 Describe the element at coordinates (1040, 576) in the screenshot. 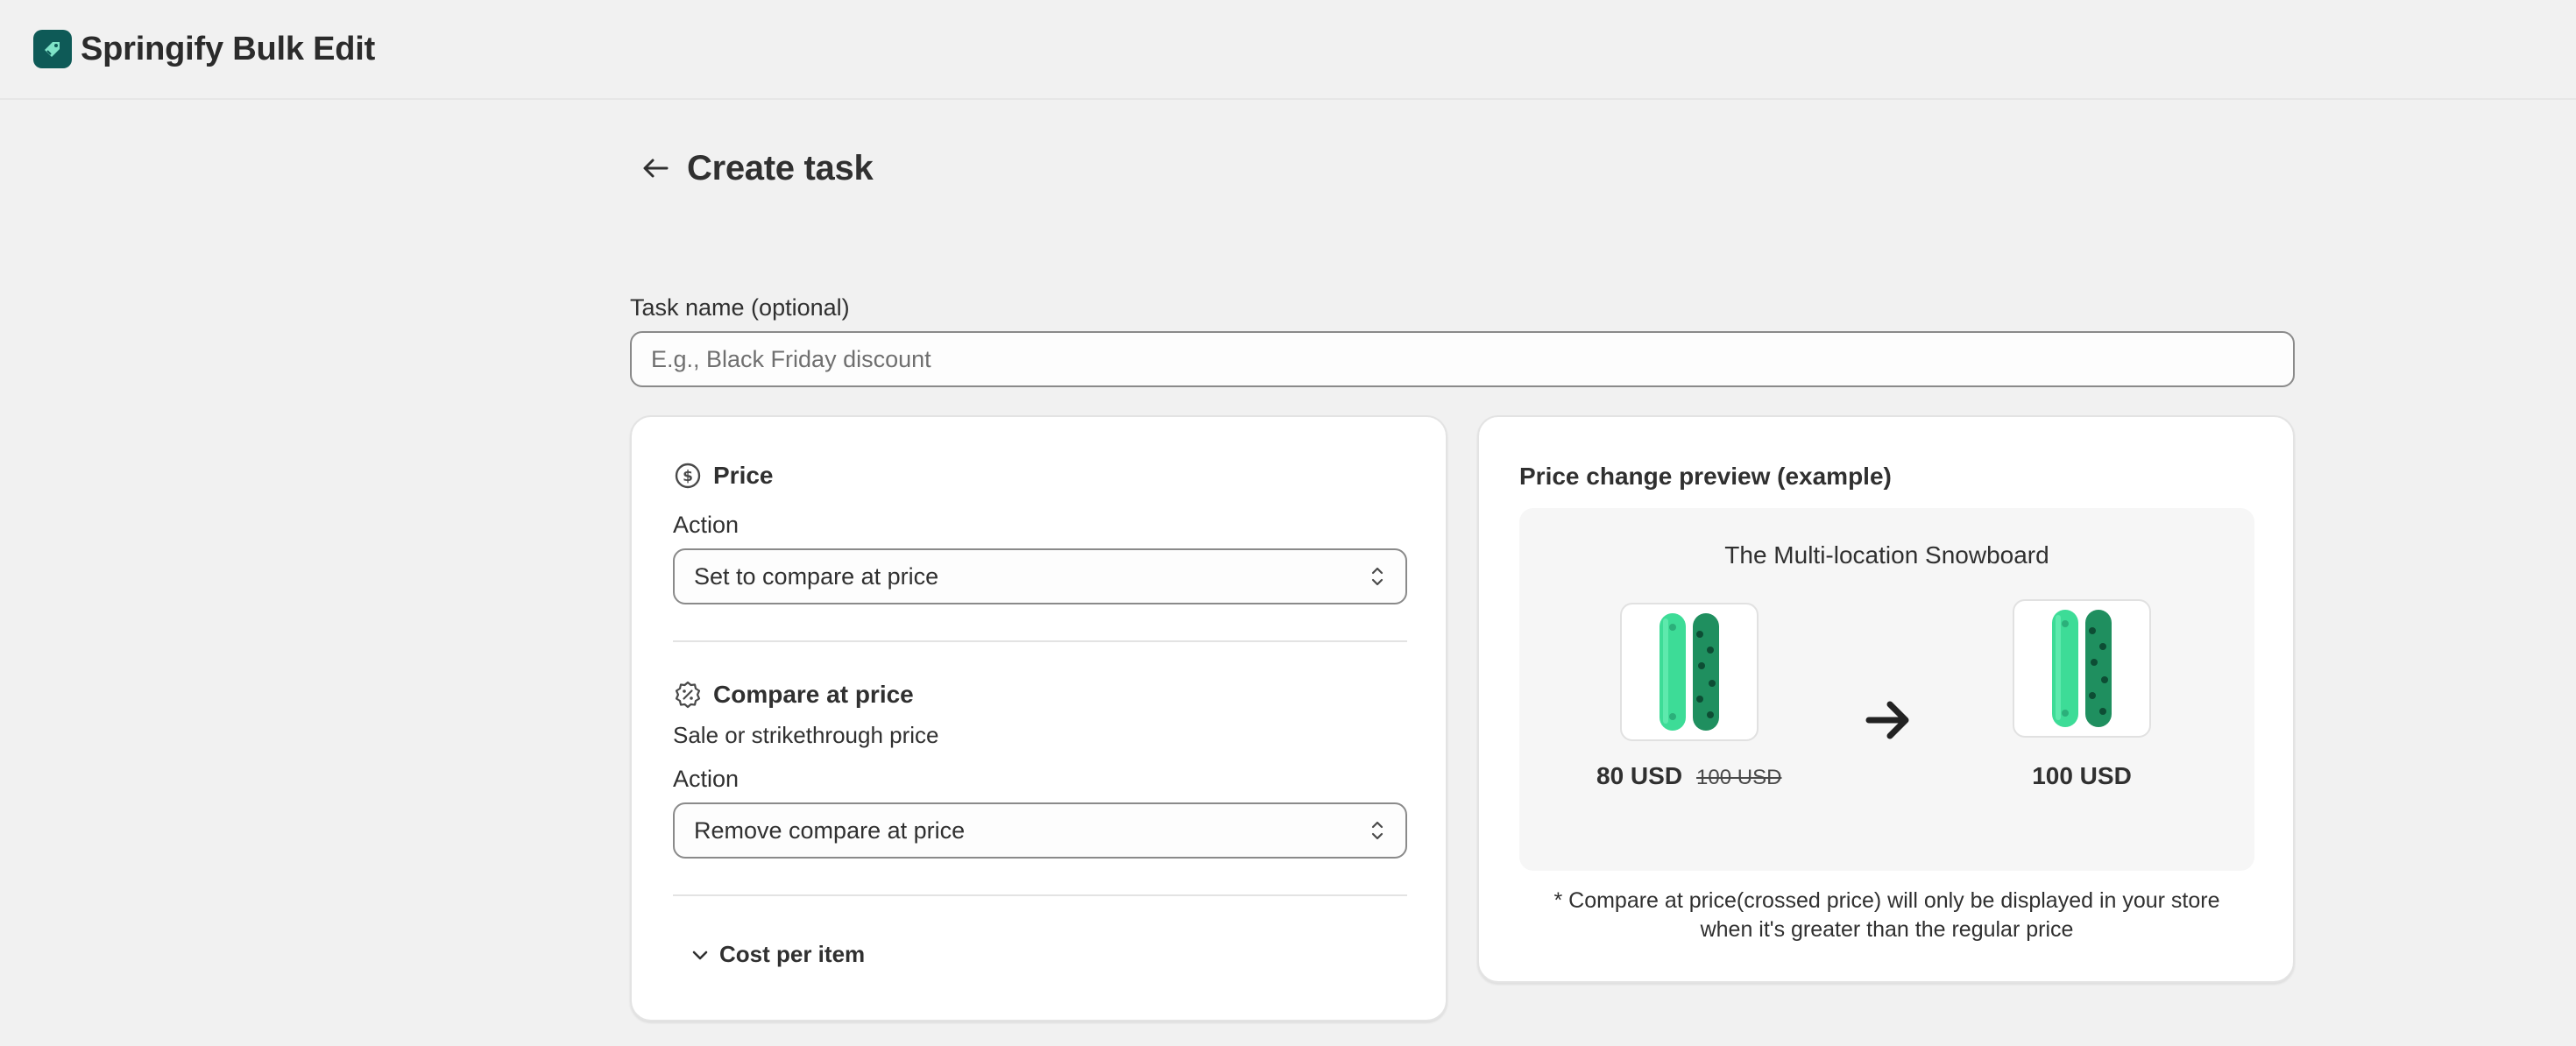

I see `price-action-select: Set to compare at price` at that location.